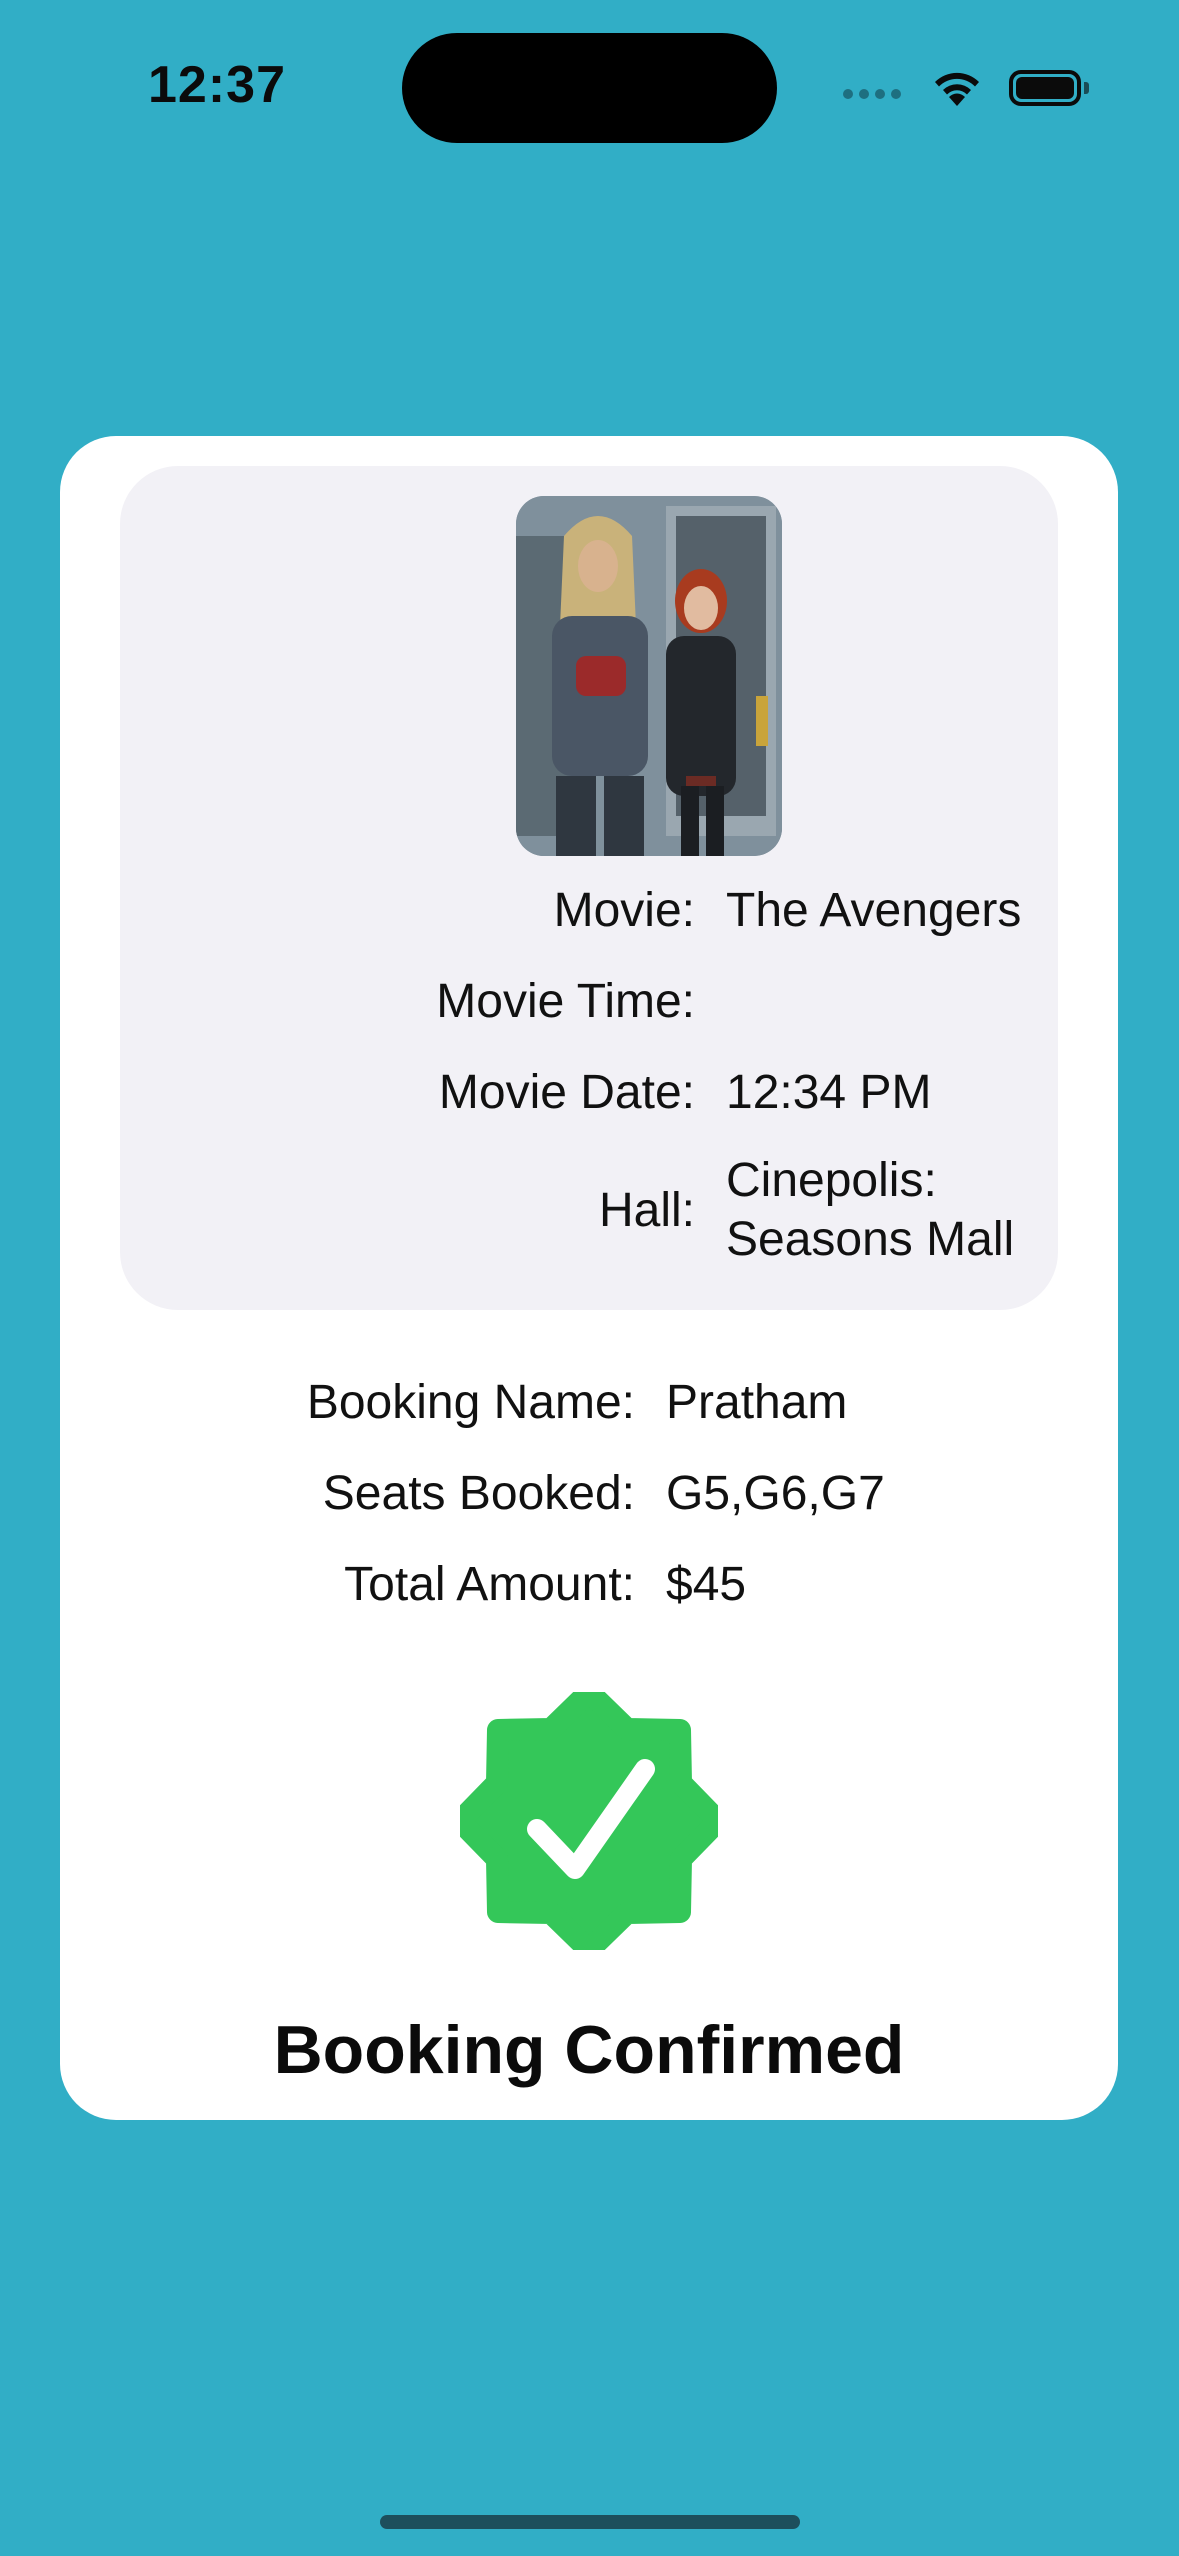 The width and height of the screenshot is (1179, 2556). I want to click on total-amount-label-row: Total Amount:, so click(377, 1585).